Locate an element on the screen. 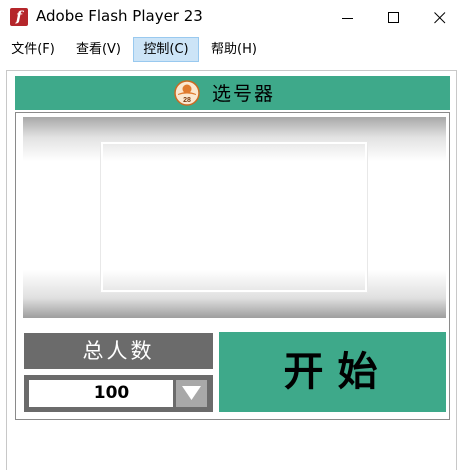  app-title: 选号器 is located at coordinates (244, 94).